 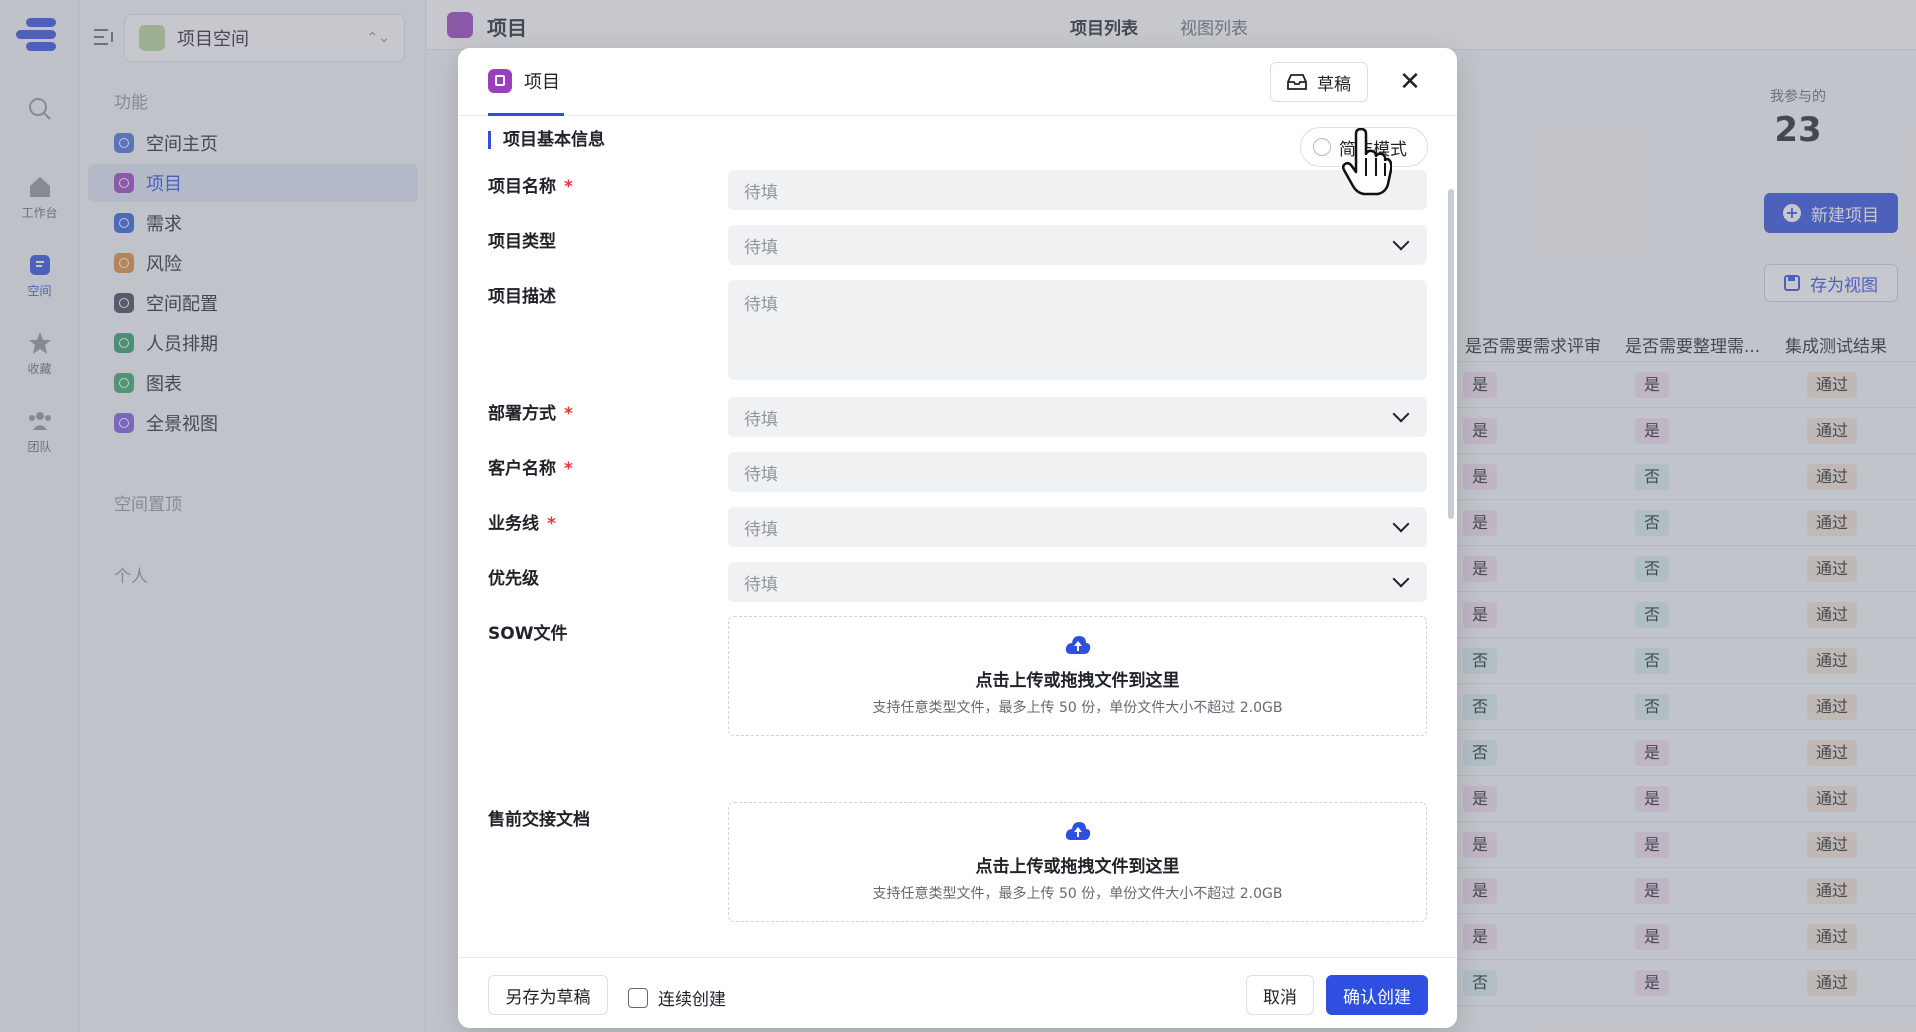 What do you see at coordinates (522, 524) in the screenshot?
I see `field-label-business: 业务线 *` at bounding box center [522, 524].